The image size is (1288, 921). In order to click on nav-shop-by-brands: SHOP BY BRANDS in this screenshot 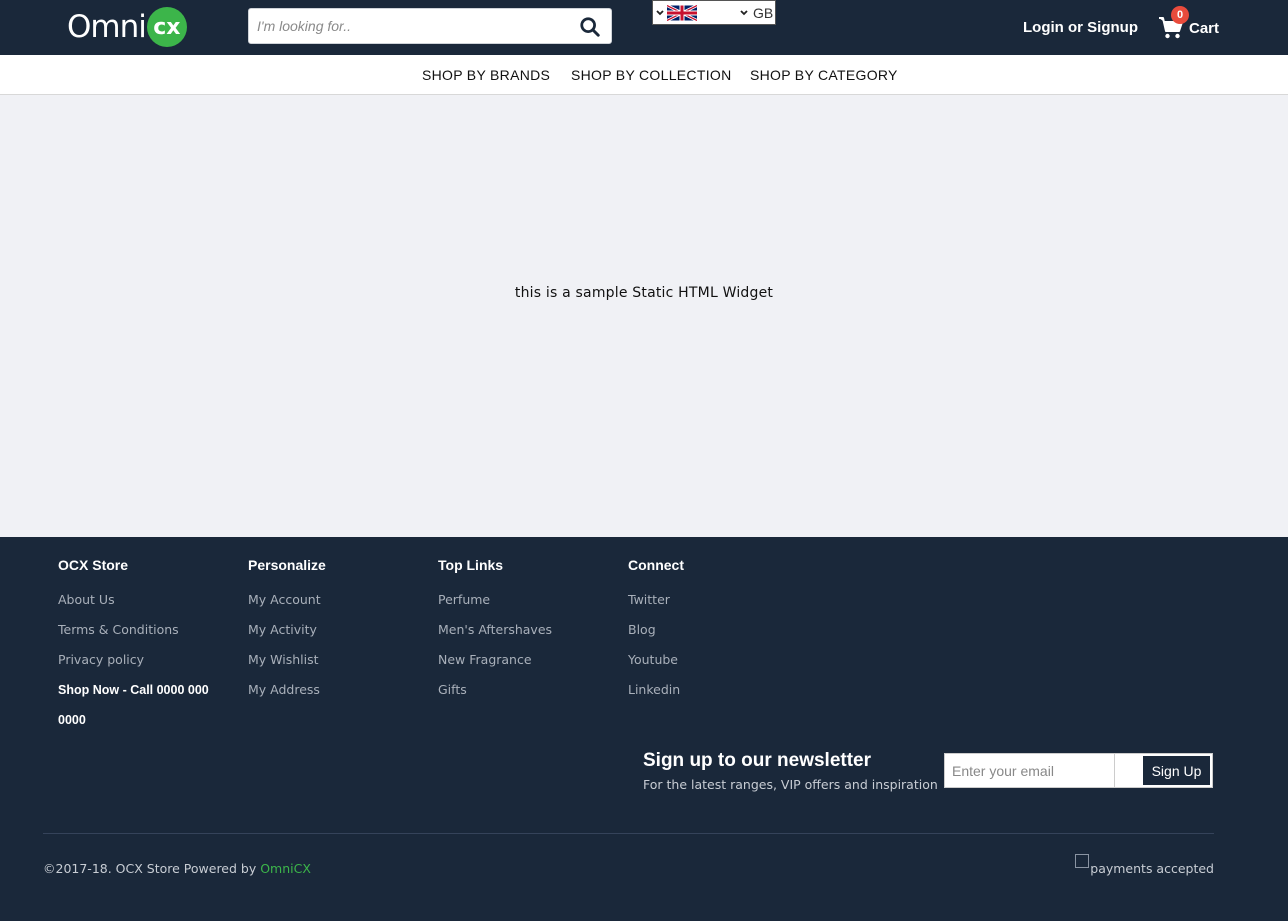, I will do `click(486, 75)`.